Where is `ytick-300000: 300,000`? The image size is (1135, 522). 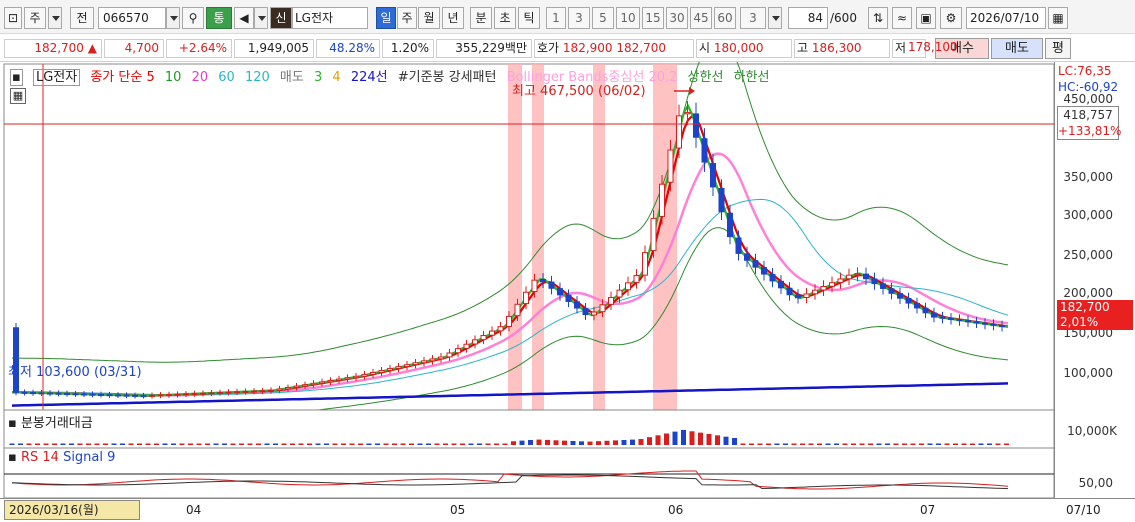
ytick-300000: 300,000 is located at coordinates (1088, 215).